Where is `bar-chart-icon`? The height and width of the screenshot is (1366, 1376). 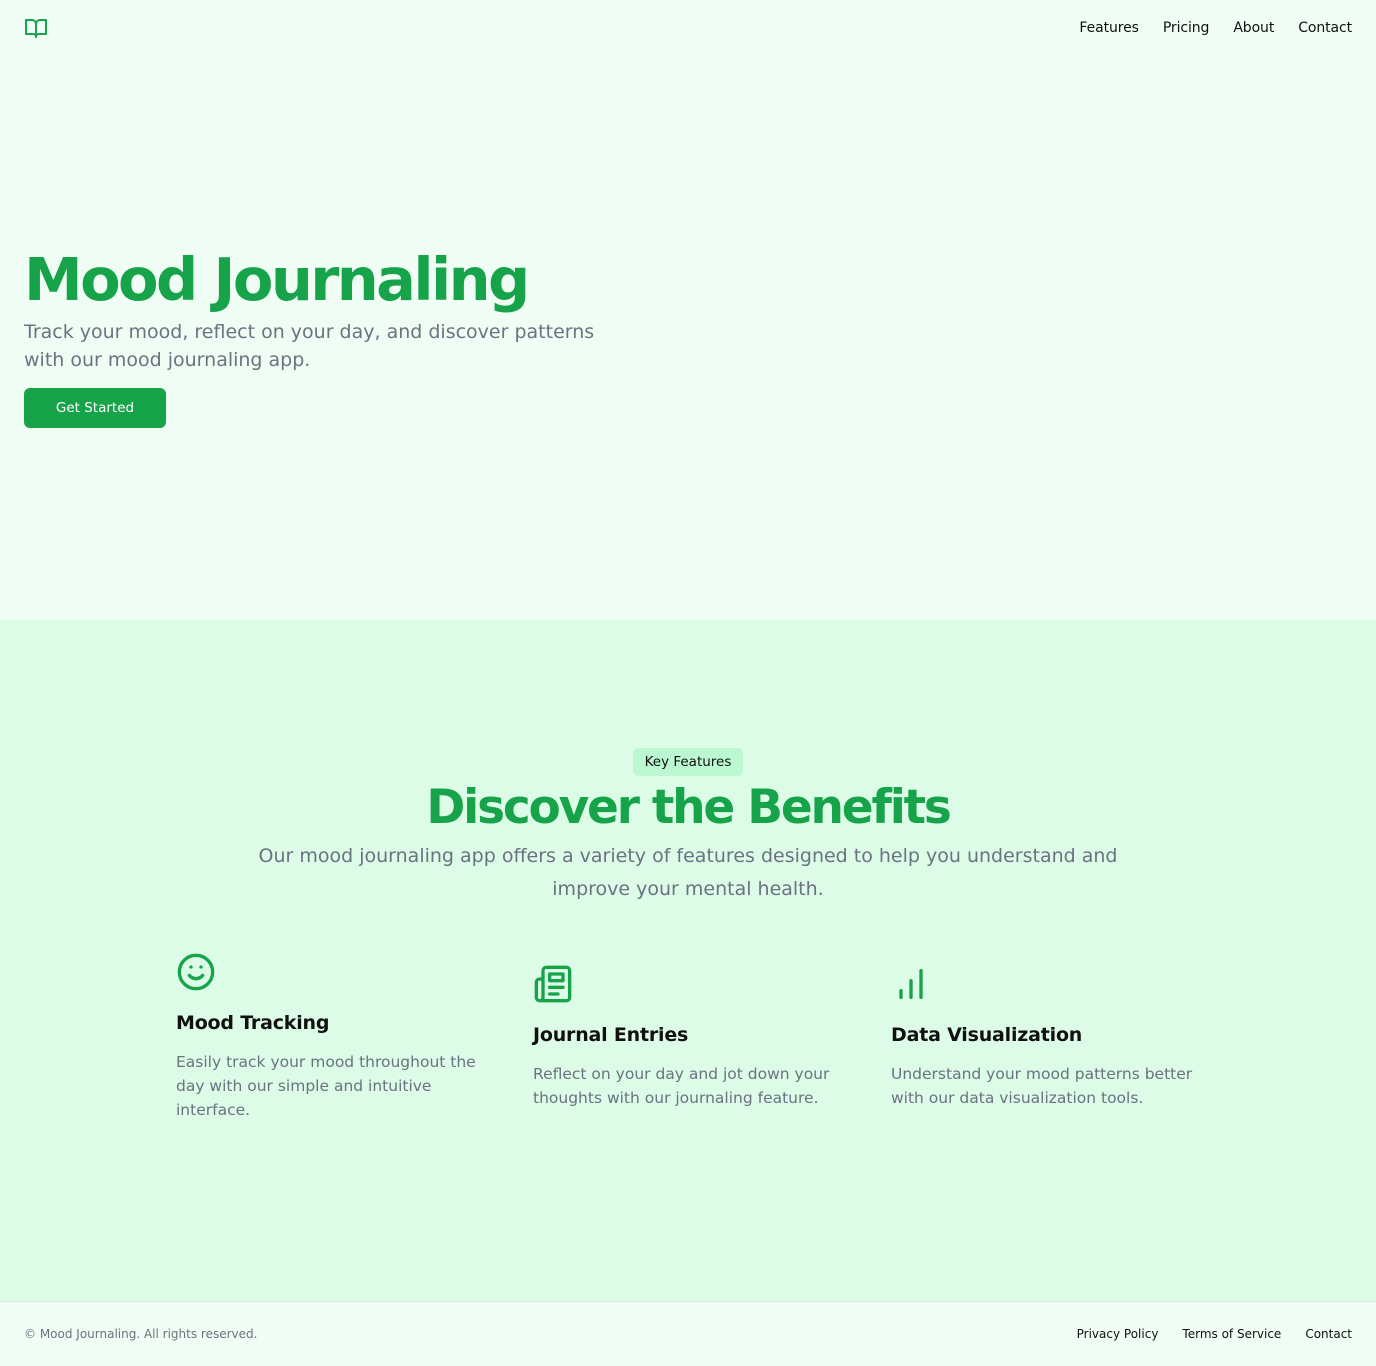 bar-chart-icon is located at coordinates (911, 984).